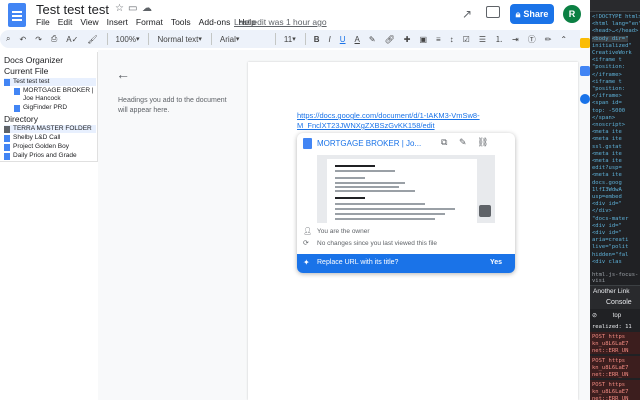 The image size is (640, 400). What do you see at coordinates (607, 183) in the screenshot?
I see `dom-node-line: docs.goog` at bounding box center [607, 183].